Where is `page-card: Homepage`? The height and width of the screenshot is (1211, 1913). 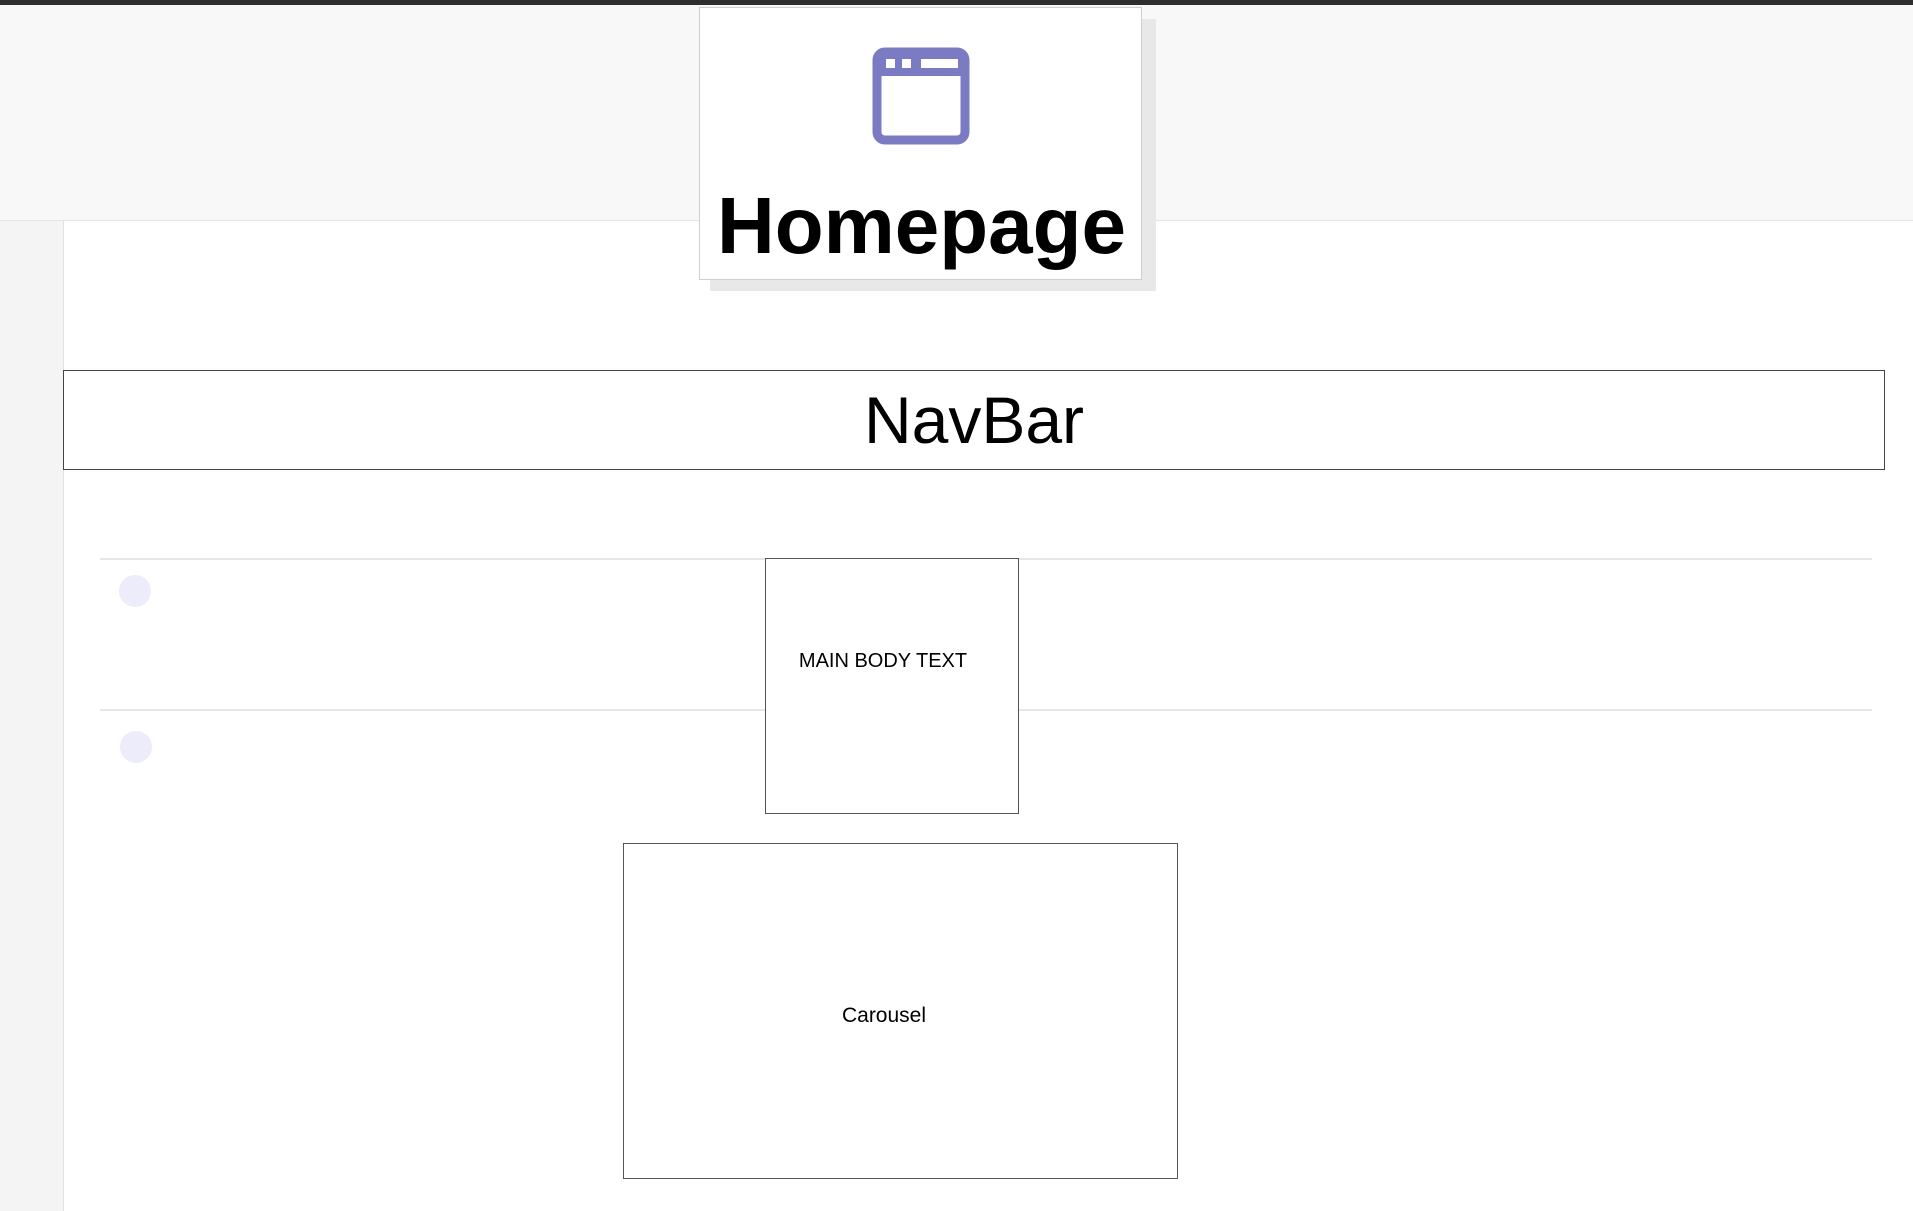
page-card: Homepage is located at coordinates (920, 143).